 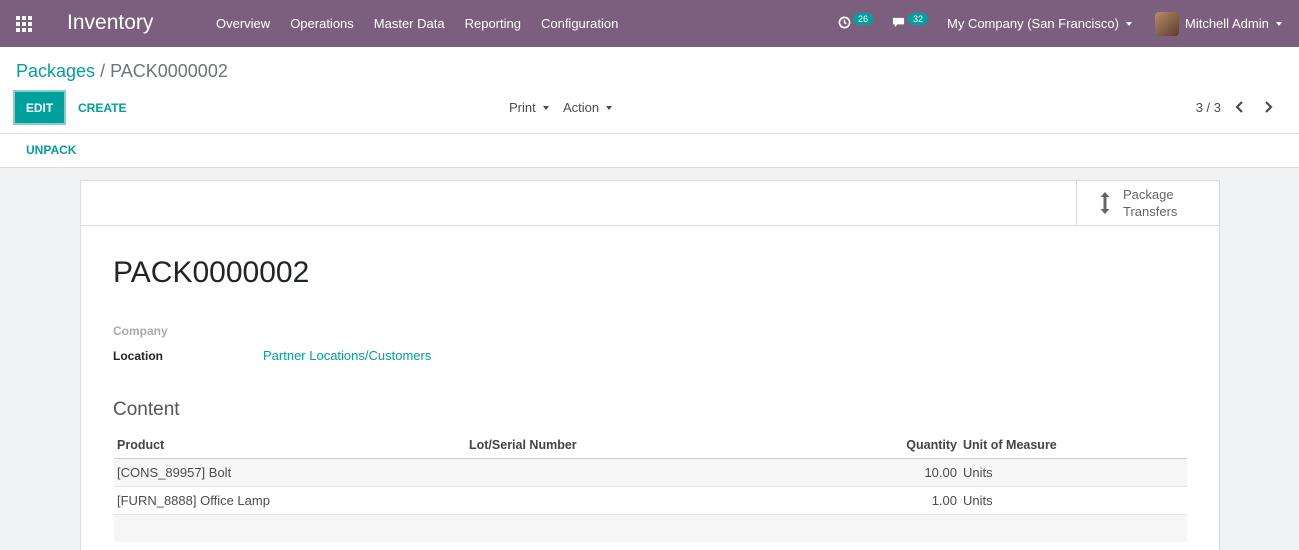 What do you see at coordinates (646, 445) in the screenshot?
I see `header-lot: Lot/Serial Number` at bounding box center [646, 445].